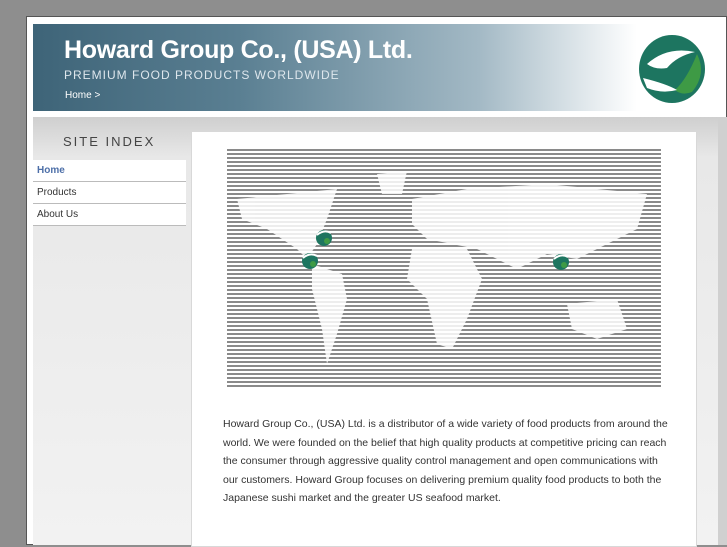 This screenshot has height=547, width=727. I want to click on nav-item-about-us: About Us, so click(109, 215).